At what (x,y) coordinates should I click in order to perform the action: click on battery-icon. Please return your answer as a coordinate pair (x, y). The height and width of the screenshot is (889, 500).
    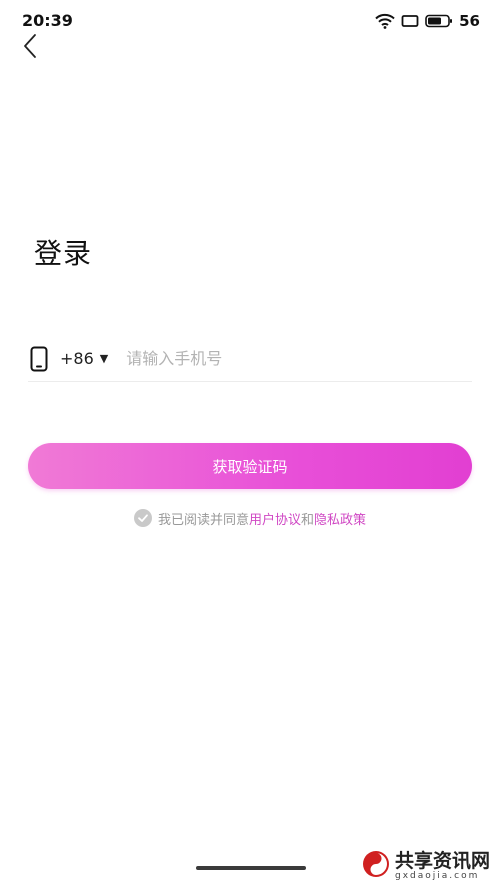
    Looking at the image, I should click on (439, 21).